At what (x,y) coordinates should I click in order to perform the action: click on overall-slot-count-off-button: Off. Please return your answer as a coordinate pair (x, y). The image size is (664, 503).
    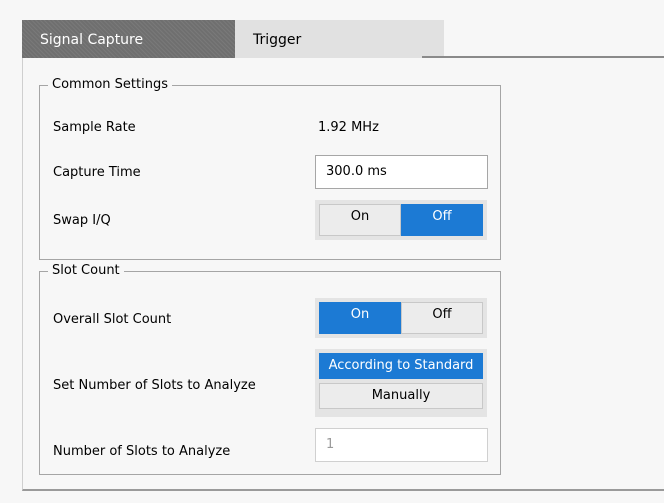
    Looking at the image, I should click on (442, 318).